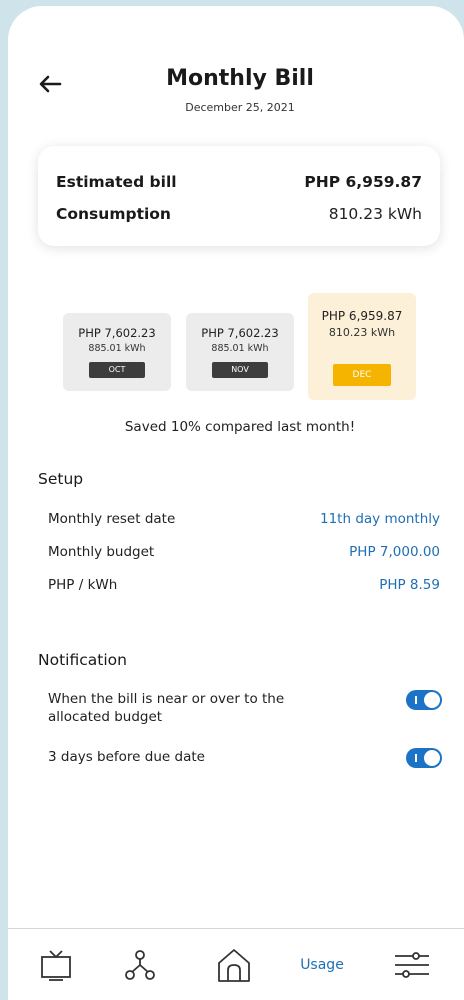 Image resolution: width=464 pixels, height=1000 pixels. I want to click on tab-usage: Usage, so click(322, 964).